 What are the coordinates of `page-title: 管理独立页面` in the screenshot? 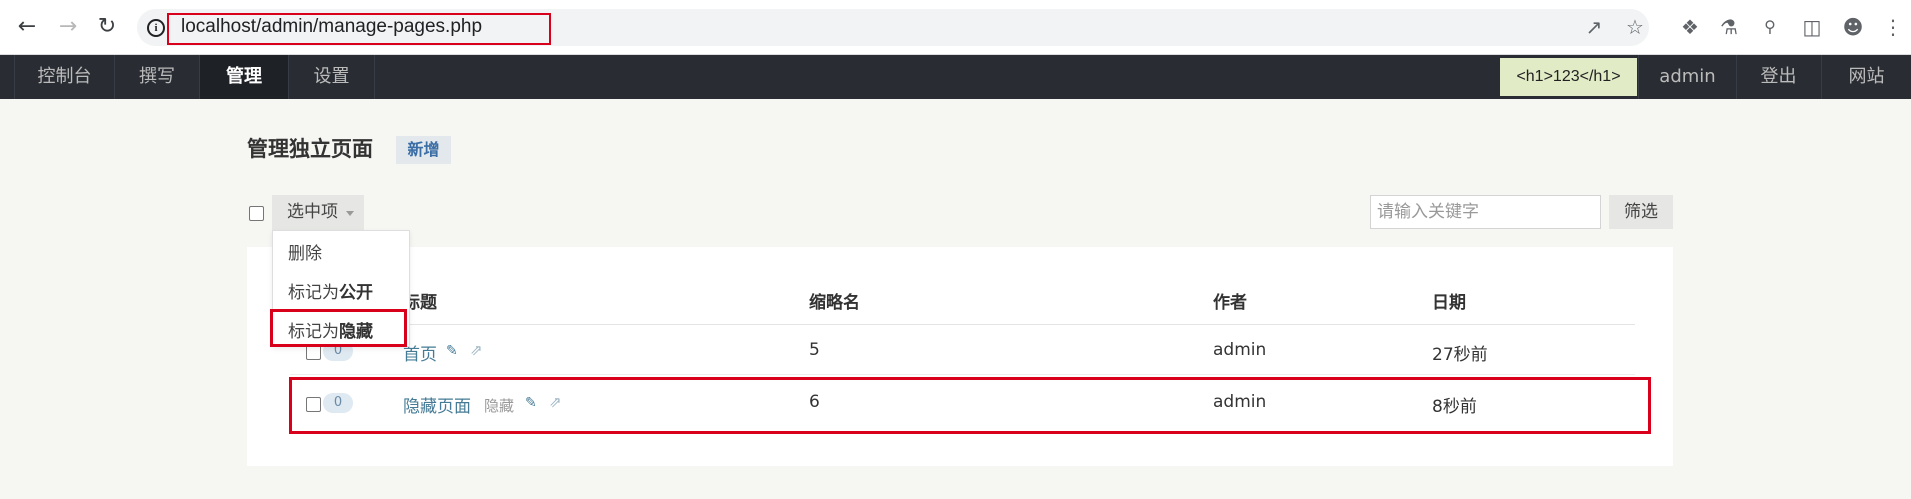 It's located at (310, 149).